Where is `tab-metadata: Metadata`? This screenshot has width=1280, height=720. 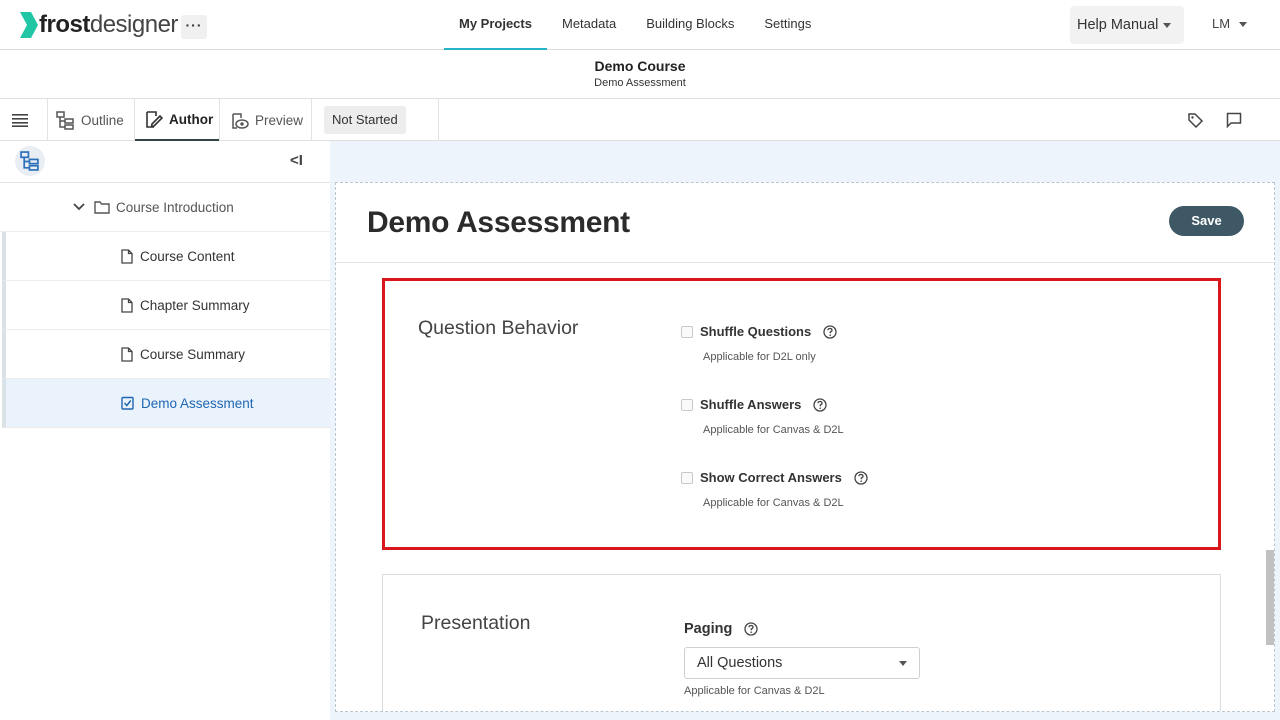
tab-metadata: Metadata is located at coordinates (589, 25).